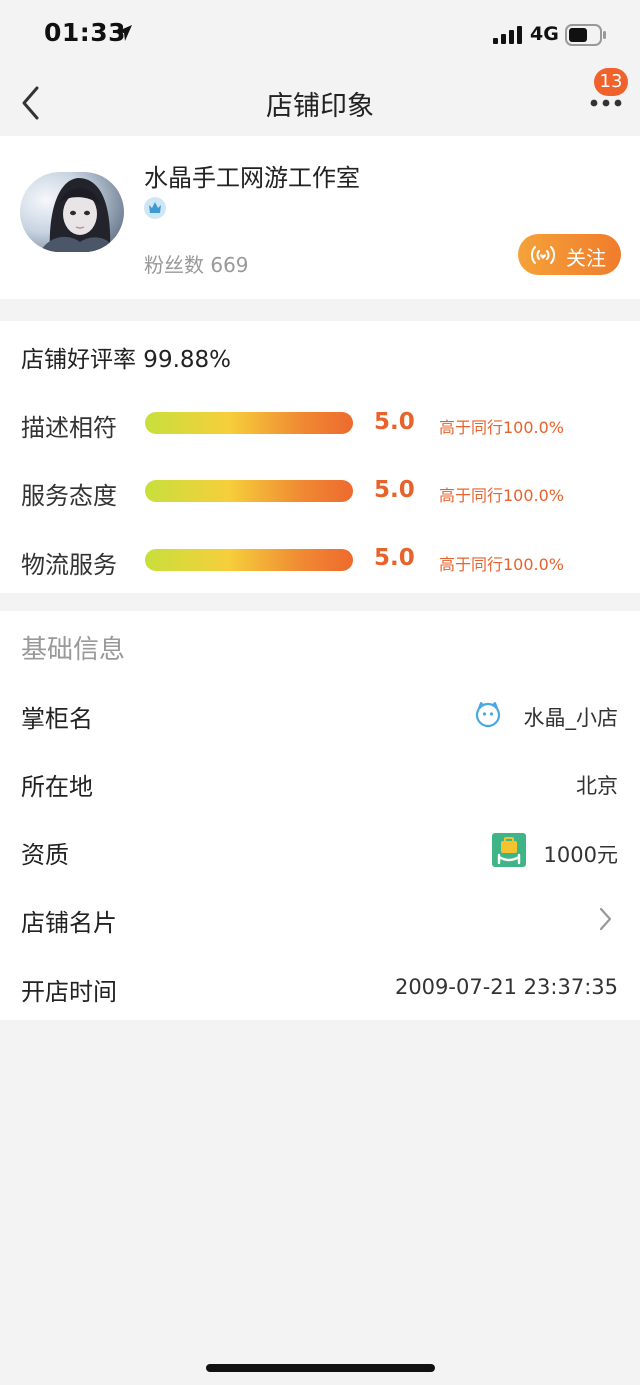  Describe the element at coordinates (502, 495) in the screenshot. I see `rating-compare-service: 高于同行100.0%` at that location.